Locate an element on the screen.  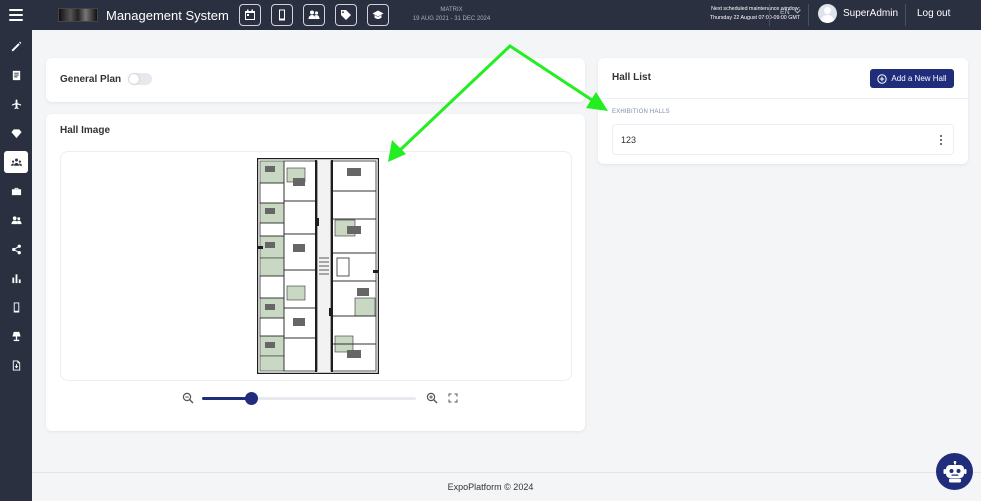
sidebar-item-meetings is located at coordinates (16, 162).